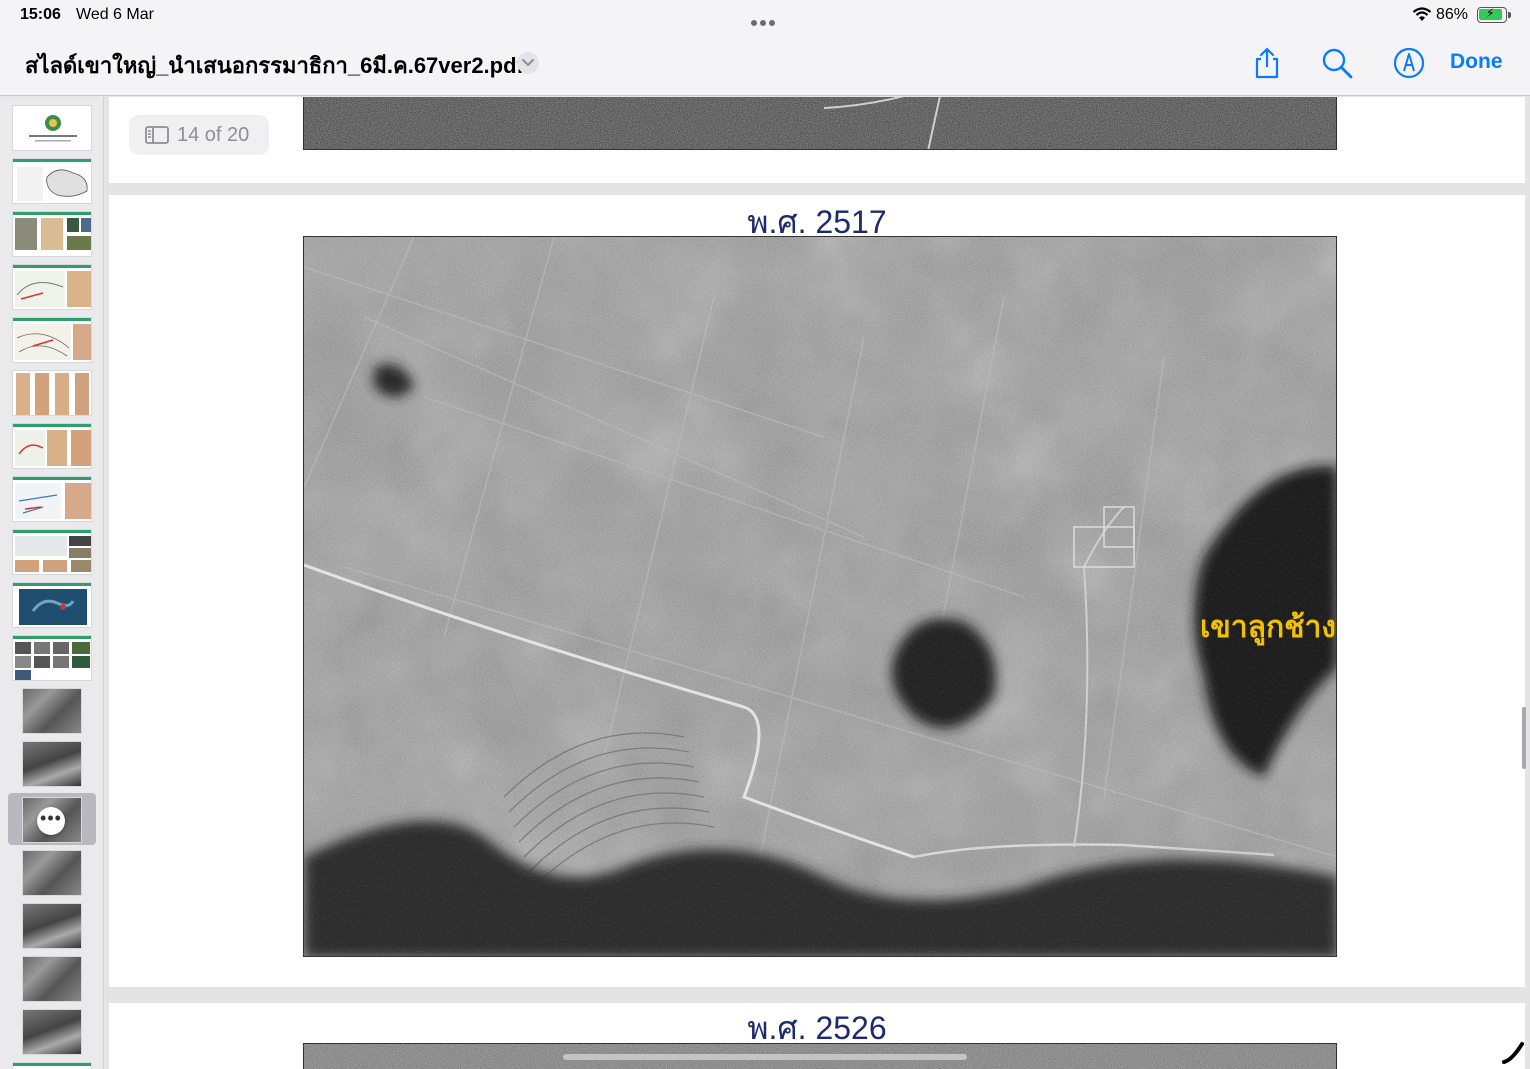 Image resolution: width=1530 pixels, height=1069 pixels. I want to click on markup-icon, so click(1409, 63).